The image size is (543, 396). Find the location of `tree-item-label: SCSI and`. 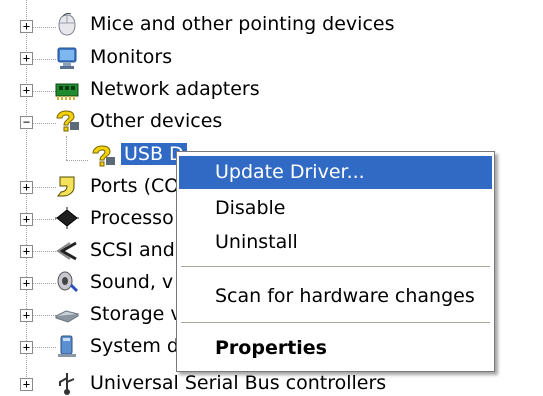

tree-item-label: SCSI and is located at coordinates (132, 250).